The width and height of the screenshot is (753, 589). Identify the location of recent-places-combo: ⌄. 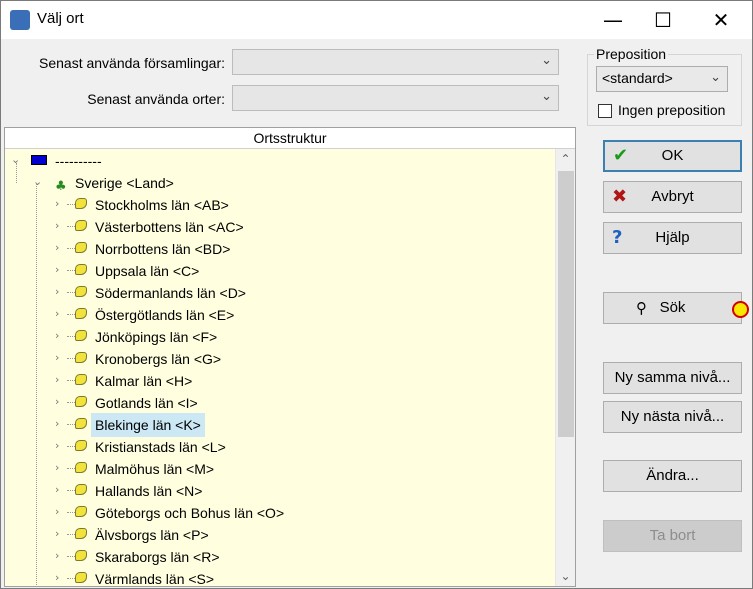
(395, 98).